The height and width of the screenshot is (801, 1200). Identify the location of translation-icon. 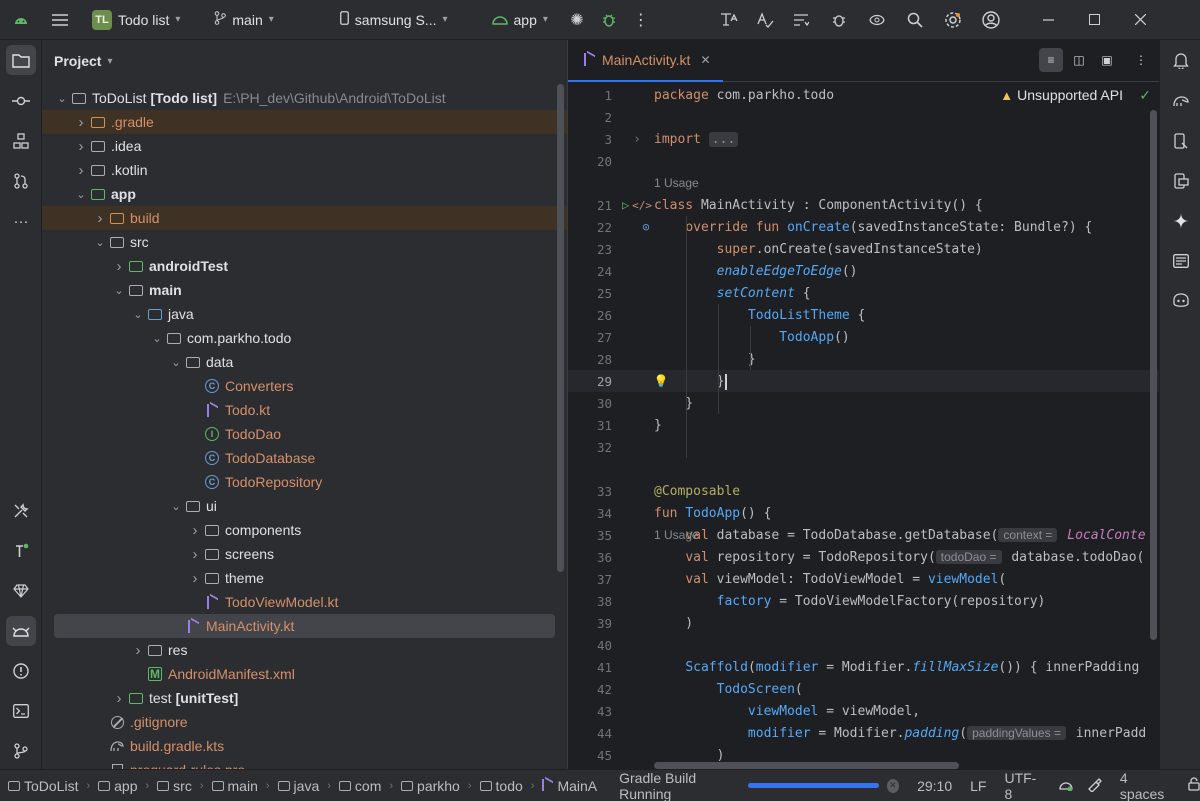
(729, 20).